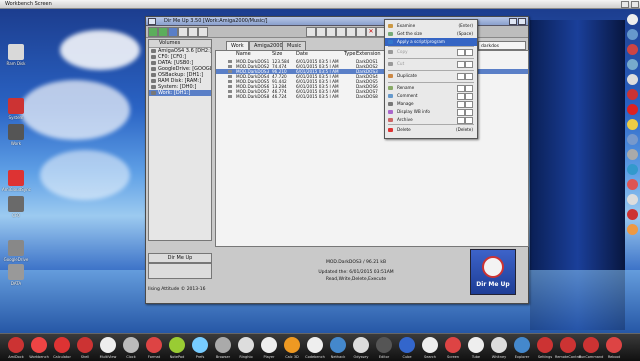 The width and height of the screenshot is (640, 361). I want to click on back-arrow-icon, so click(153, 32).